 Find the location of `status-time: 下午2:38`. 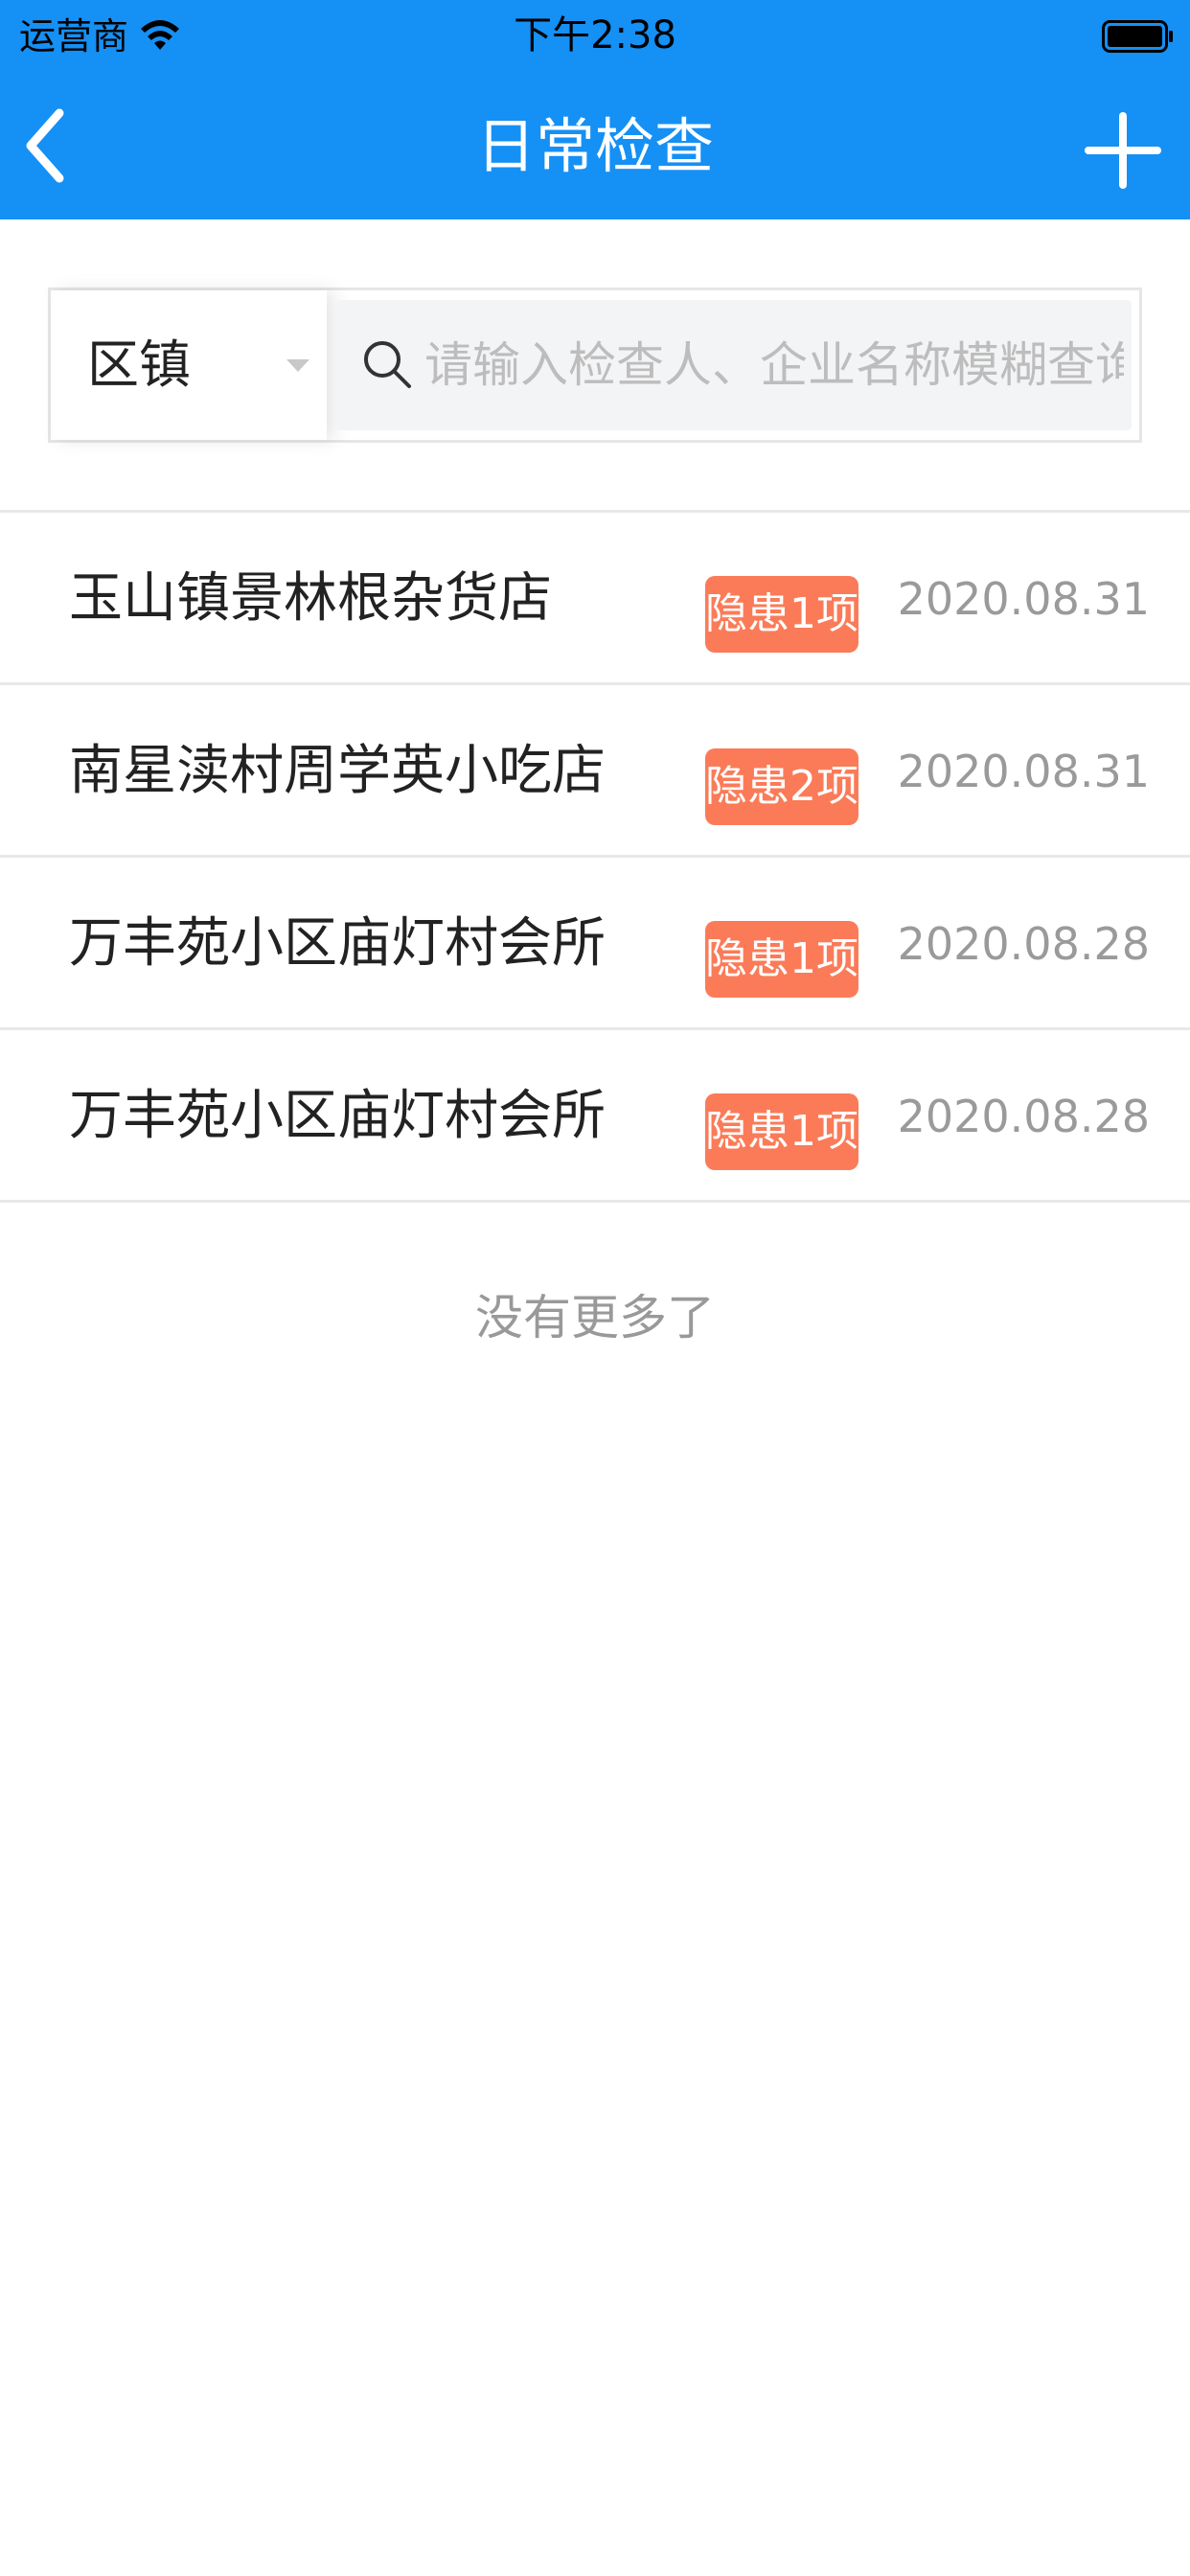

status-time: 下午2:38 is located at coordinates (595, 35).